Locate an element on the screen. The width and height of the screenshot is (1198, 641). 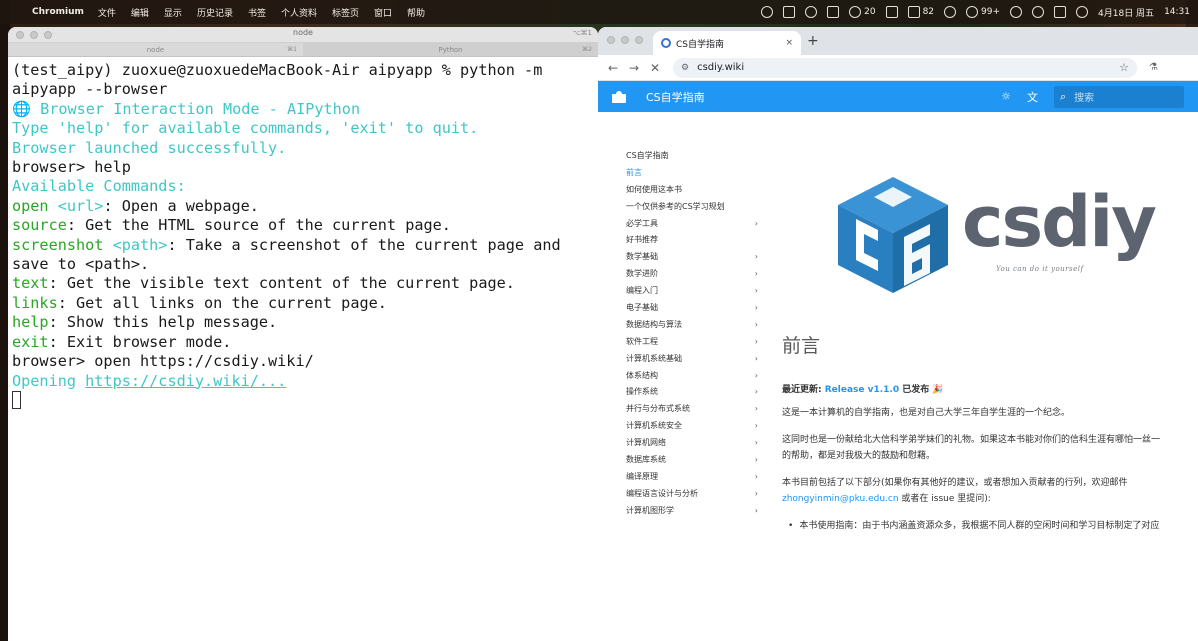
menu-view: 显示 is located at coordinates (173, 12).